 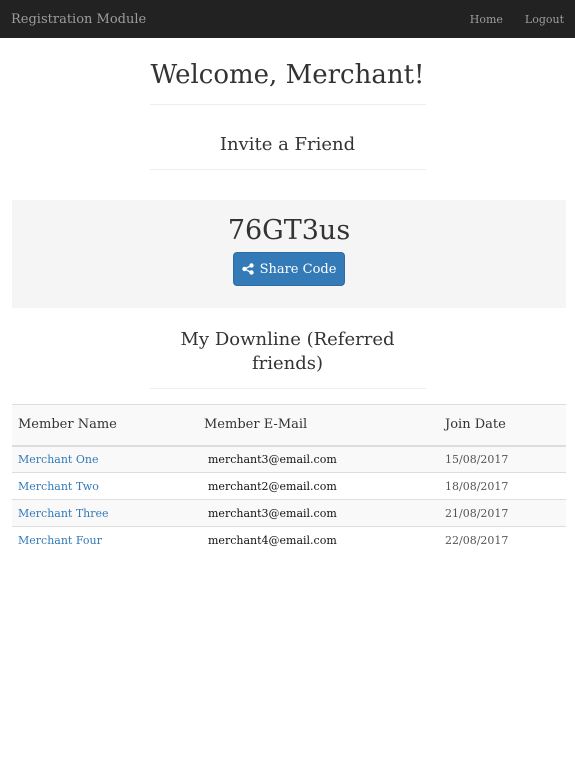 I want to click on member-name-link: Merchant Three, so click(x=63, y=513).